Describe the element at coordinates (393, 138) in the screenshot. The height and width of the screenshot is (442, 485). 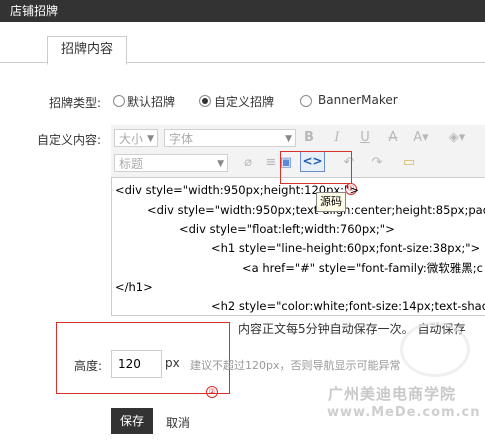
I see `strikethrough-icon: A` at that location.